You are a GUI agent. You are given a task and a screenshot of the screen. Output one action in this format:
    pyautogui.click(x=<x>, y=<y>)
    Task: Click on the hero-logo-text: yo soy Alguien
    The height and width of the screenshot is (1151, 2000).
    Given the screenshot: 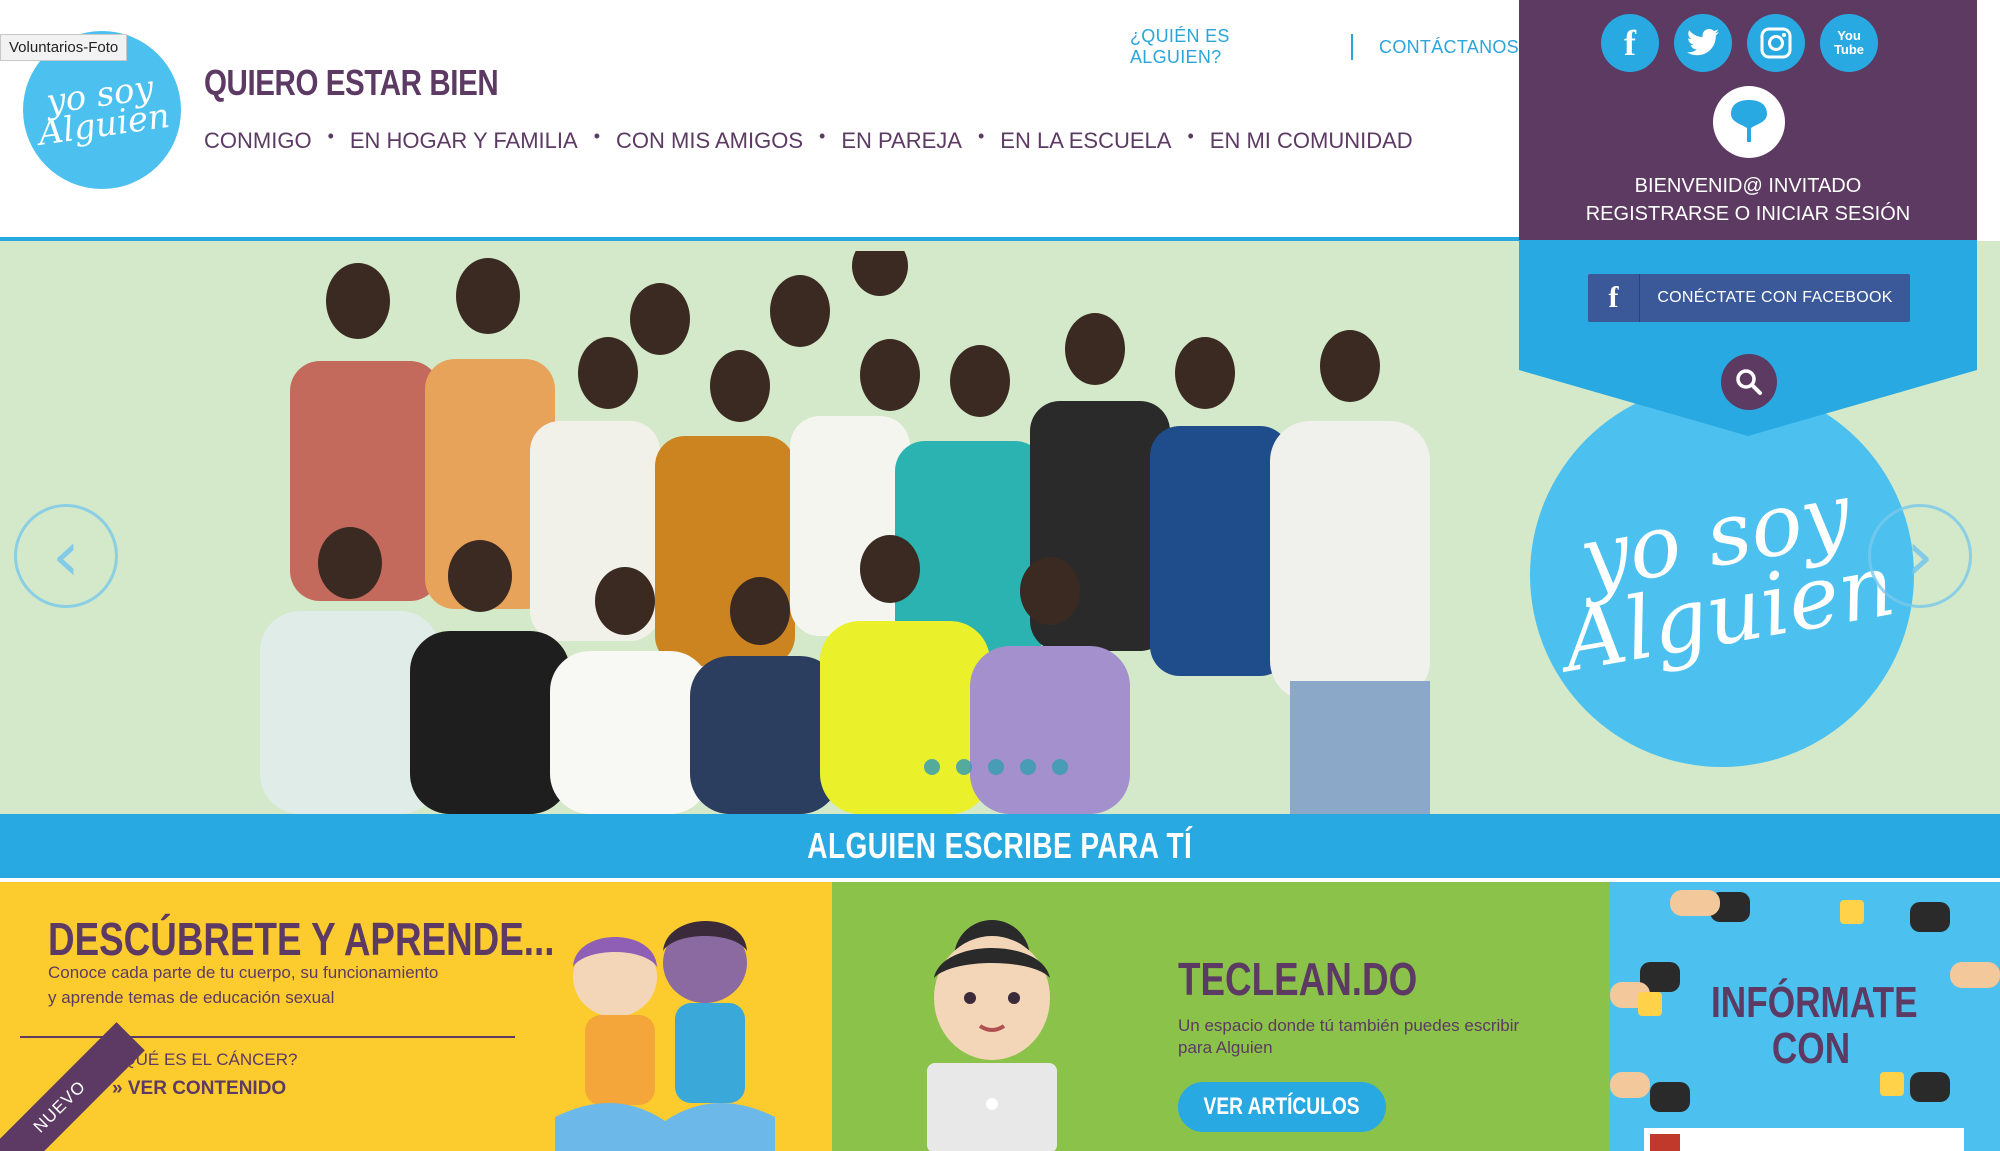 What is the action you would take?
    pyautogui.click(x=1728, y=577)
    